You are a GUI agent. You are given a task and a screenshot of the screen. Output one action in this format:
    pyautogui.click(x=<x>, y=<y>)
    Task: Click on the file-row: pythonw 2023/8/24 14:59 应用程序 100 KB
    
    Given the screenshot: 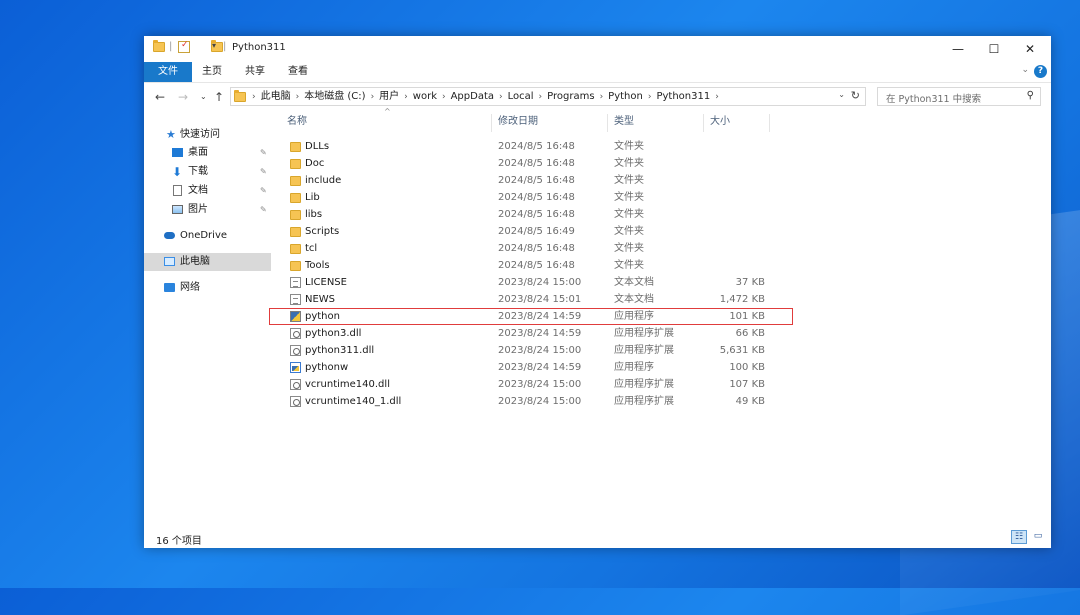 What is the action you would take?
    pyautogui.click(x=661, y=367)
    